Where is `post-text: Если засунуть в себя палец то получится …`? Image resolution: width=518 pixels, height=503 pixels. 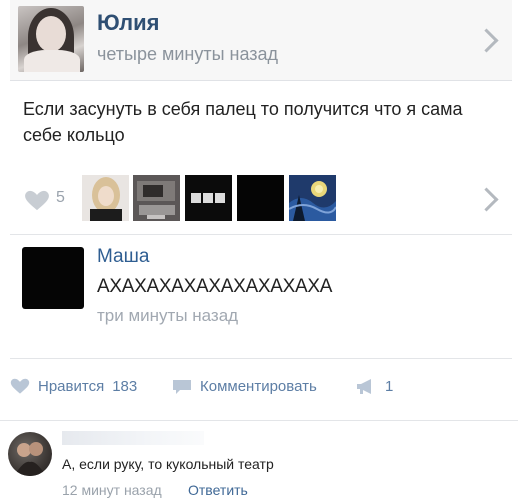
post-text: Если засунуть в себя палец то получится … is located at coordinates (243, 122).